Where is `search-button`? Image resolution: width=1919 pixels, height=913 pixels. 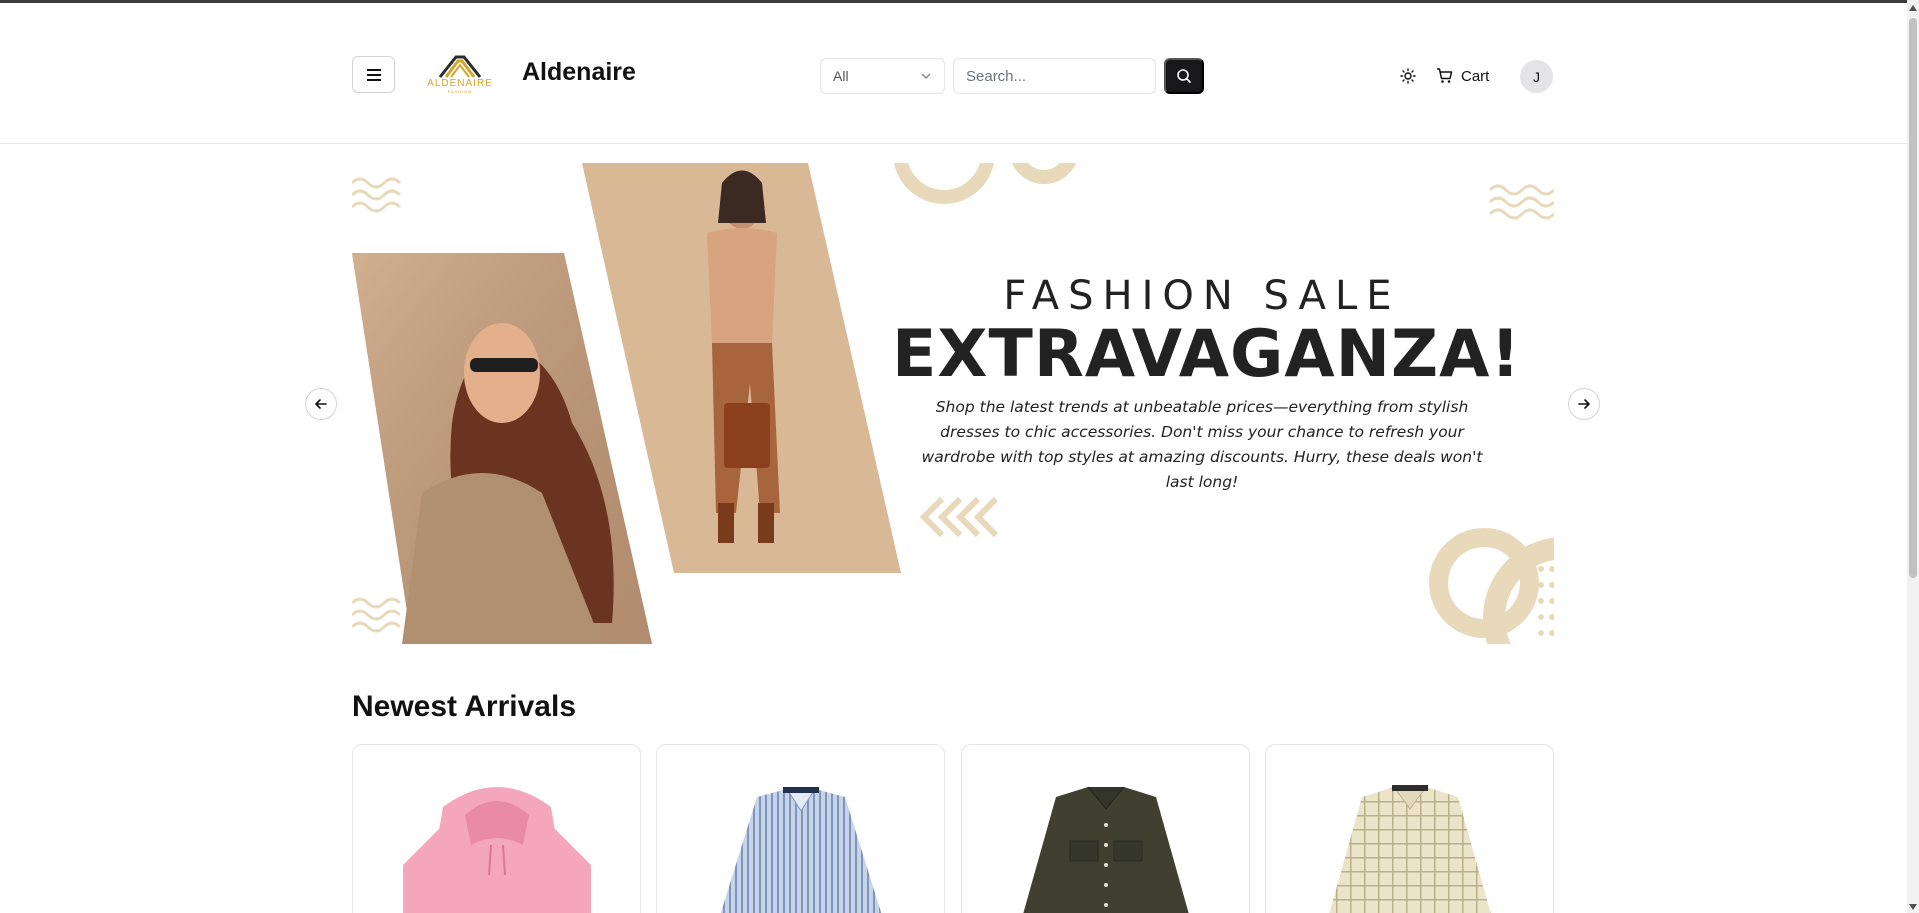 search-button is located at coordinates (1184, 76).